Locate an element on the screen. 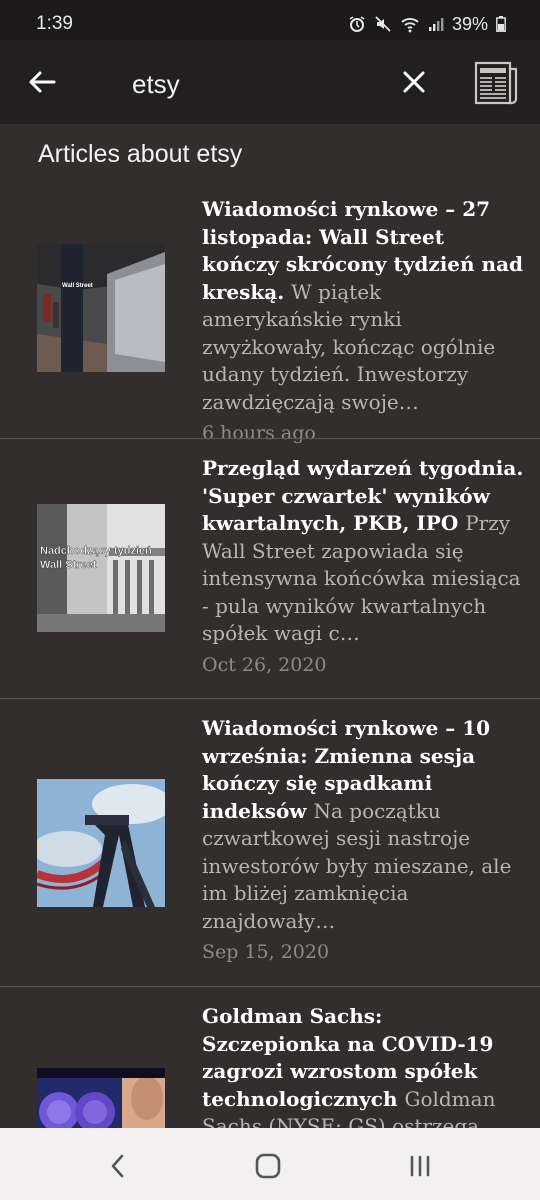  status-bar: 1:39 39% is located at coordinates (270, 20).